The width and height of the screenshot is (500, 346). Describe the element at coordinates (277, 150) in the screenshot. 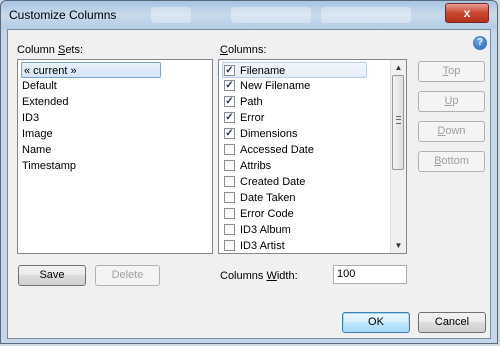

I see `column-item-label: Accessed Date` at that location.